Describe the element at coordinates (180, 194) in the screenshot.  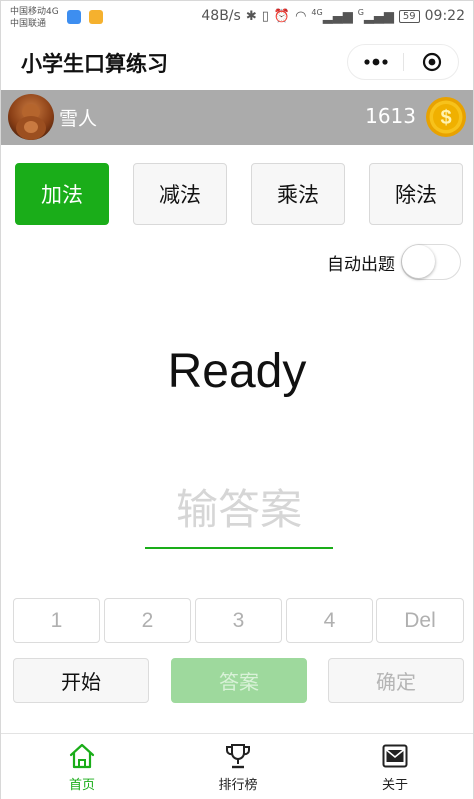
I see `op-subtract-button: 减法` at that location.